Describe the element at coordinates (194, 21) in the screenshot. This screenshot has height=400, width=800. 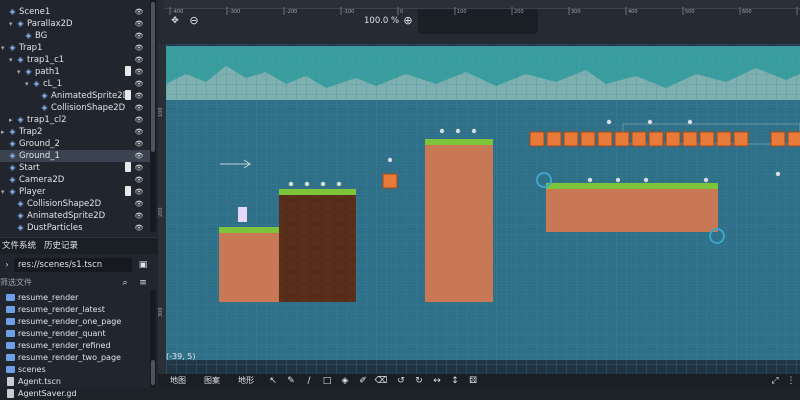
I see `zoom-out-icon: ⊖` at that location.